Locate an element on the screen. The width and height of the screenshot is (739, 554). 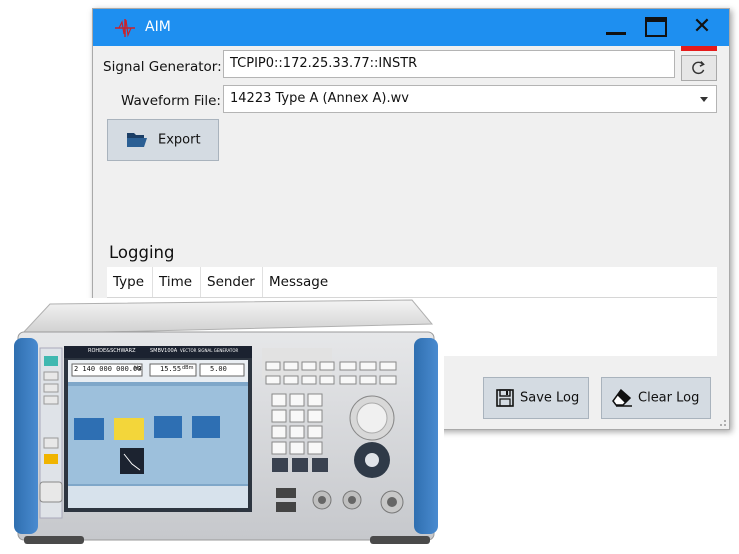
refresh-icon is located at coordinates (698, 68).